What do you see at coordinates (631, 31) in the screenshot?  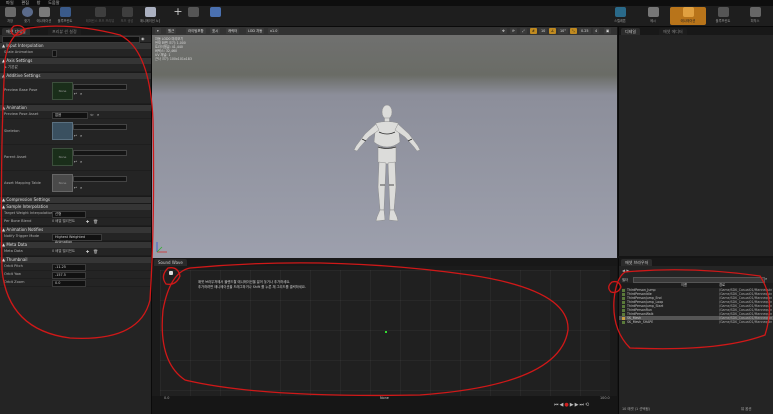 I see `tab-details: 디테일` at bounding box center [631, 31].